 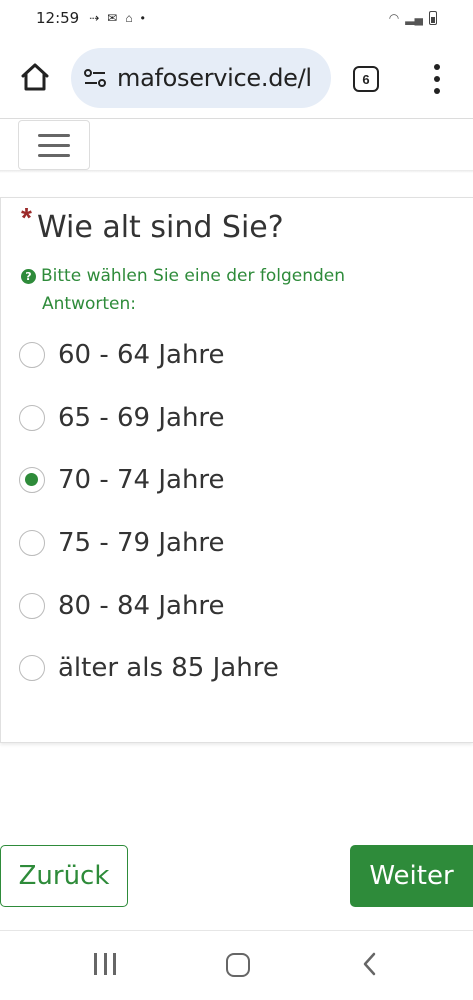 I want to click on browser-divider, so click(x=236, y=118).